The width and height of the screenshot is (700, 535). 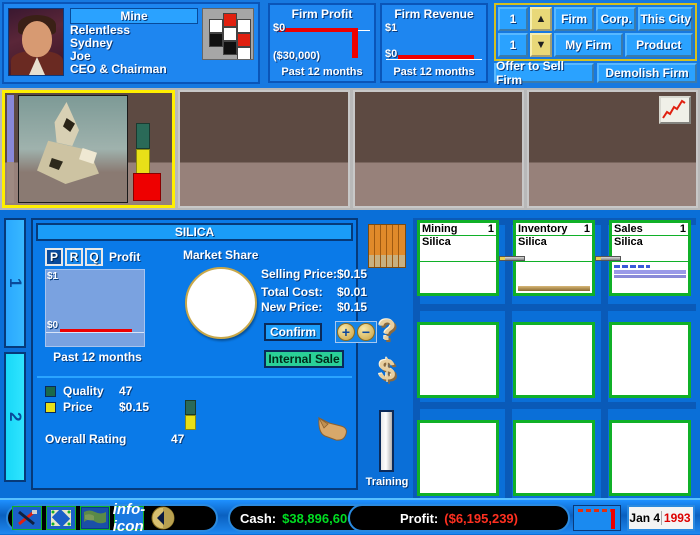 What do you see at coordinates (15, 283) in the screenshot?
I see `vertical-tab-1: 1` at bounding box center [15, 283].